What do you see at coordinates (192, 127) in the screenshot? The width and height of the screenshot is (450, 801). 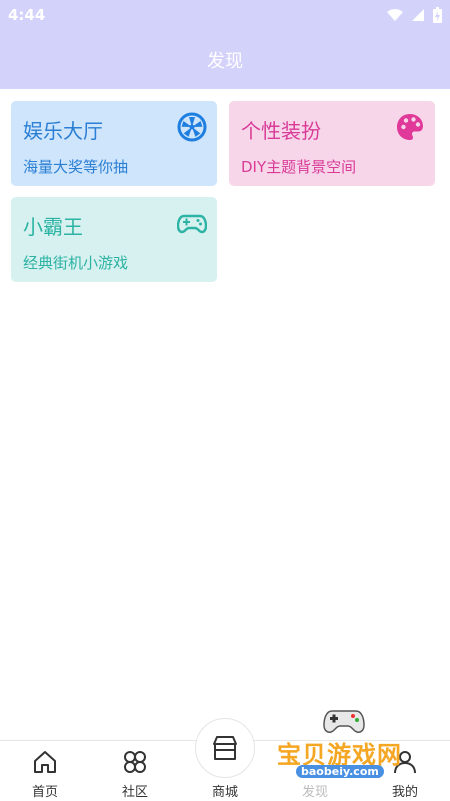 I see `wheel-icon` at bounding box center [192, 127].